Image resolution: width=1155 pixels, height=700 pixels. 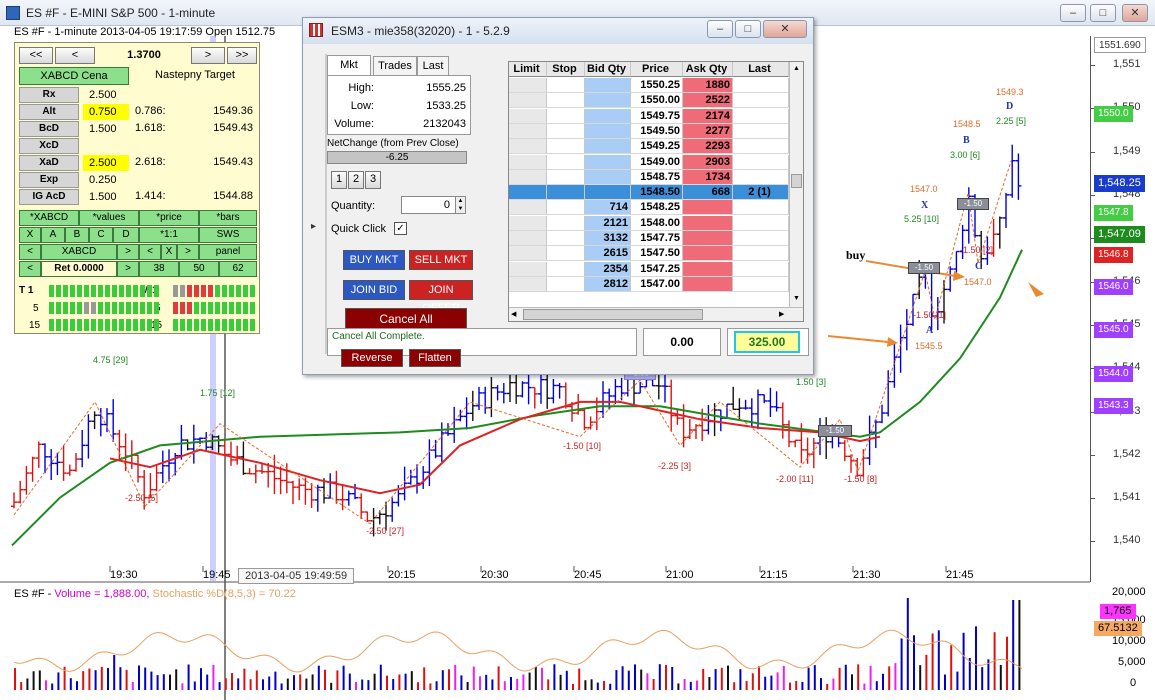 I want to click on nav-first-button: <<, so click(x=36, y=55).